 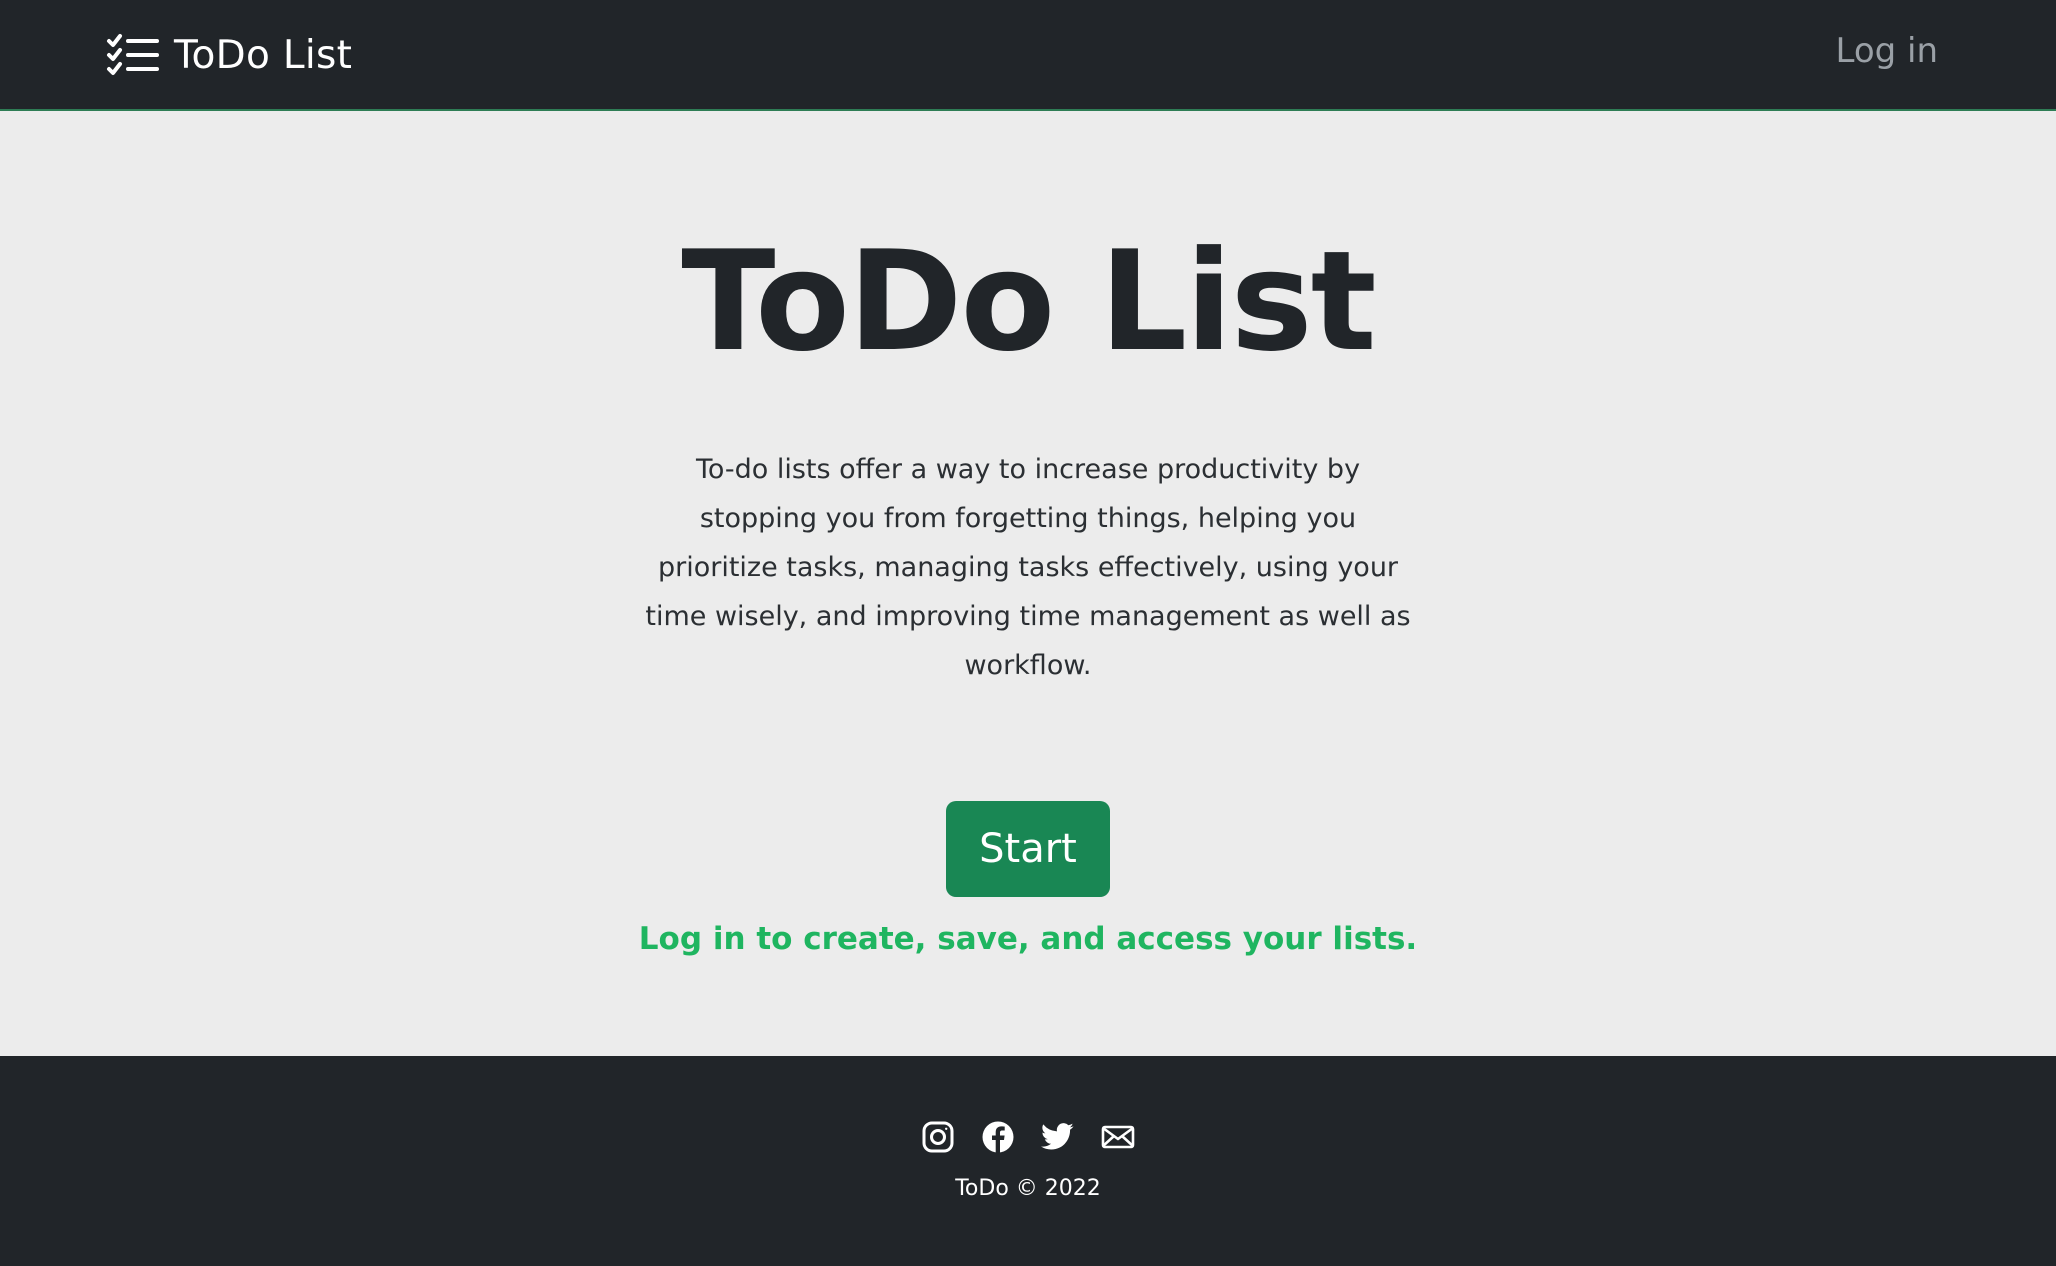 What do you see at coordinates (1028, 1188) in the screenshot?
I see `copyright: ToDo © 2022` at bounding box center [1028, 1188].